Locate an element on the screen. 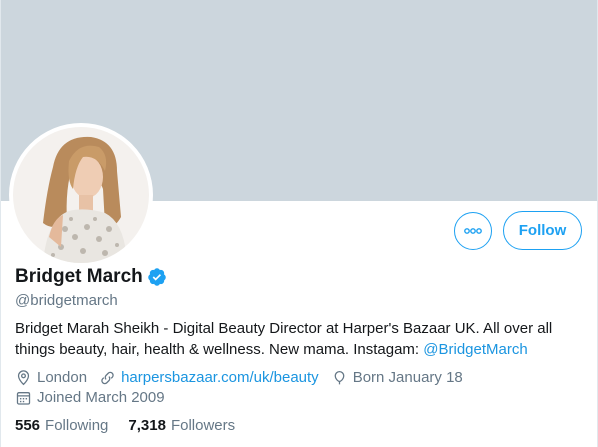 The width and height of the screenshot is (598, 447). follow-button: Follow is located at coordinates (542, 230).